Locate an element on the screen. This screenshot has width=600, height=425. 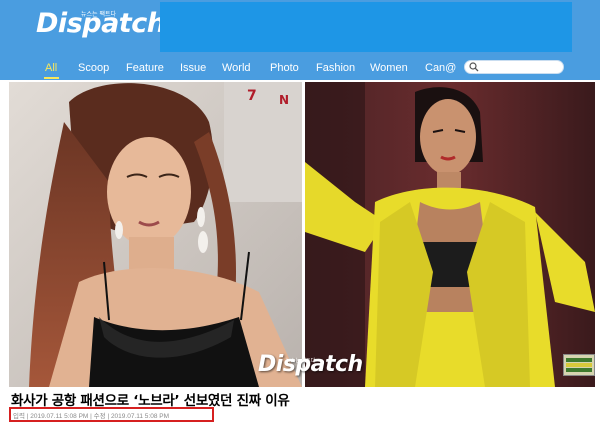
nav-item-can: Can@ is located at coordinates (440, 68).